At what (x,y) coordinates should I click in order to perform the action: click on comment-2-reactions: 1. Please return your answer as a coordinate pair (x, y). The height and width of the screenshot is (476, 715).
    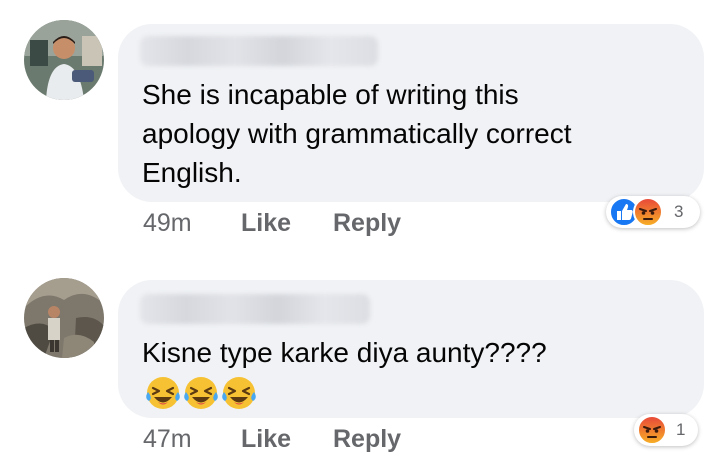
    Looking at the image, I should click on (666, 430).